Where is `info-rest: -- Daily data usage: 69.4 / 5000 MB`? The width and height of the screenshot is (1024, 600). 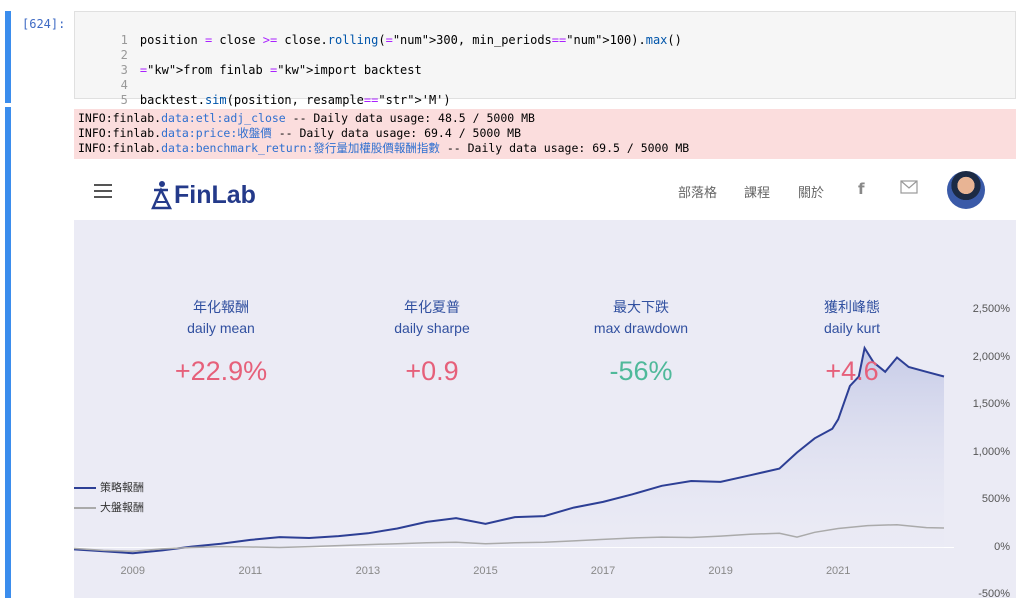 info-rest: -- Daily data usage: 69.4 / 5000 MB is located at coordinates (396, 133).